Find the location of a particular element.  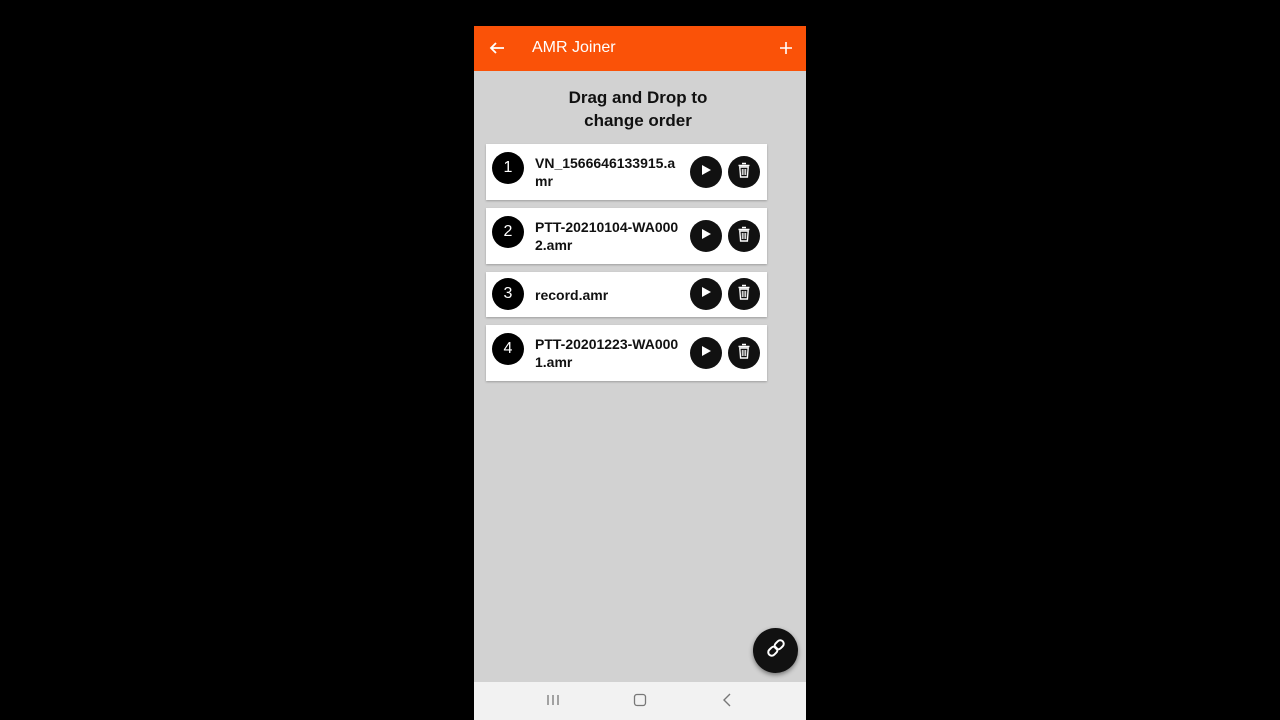

item-number: 2 is located at coordinates (508, 232).